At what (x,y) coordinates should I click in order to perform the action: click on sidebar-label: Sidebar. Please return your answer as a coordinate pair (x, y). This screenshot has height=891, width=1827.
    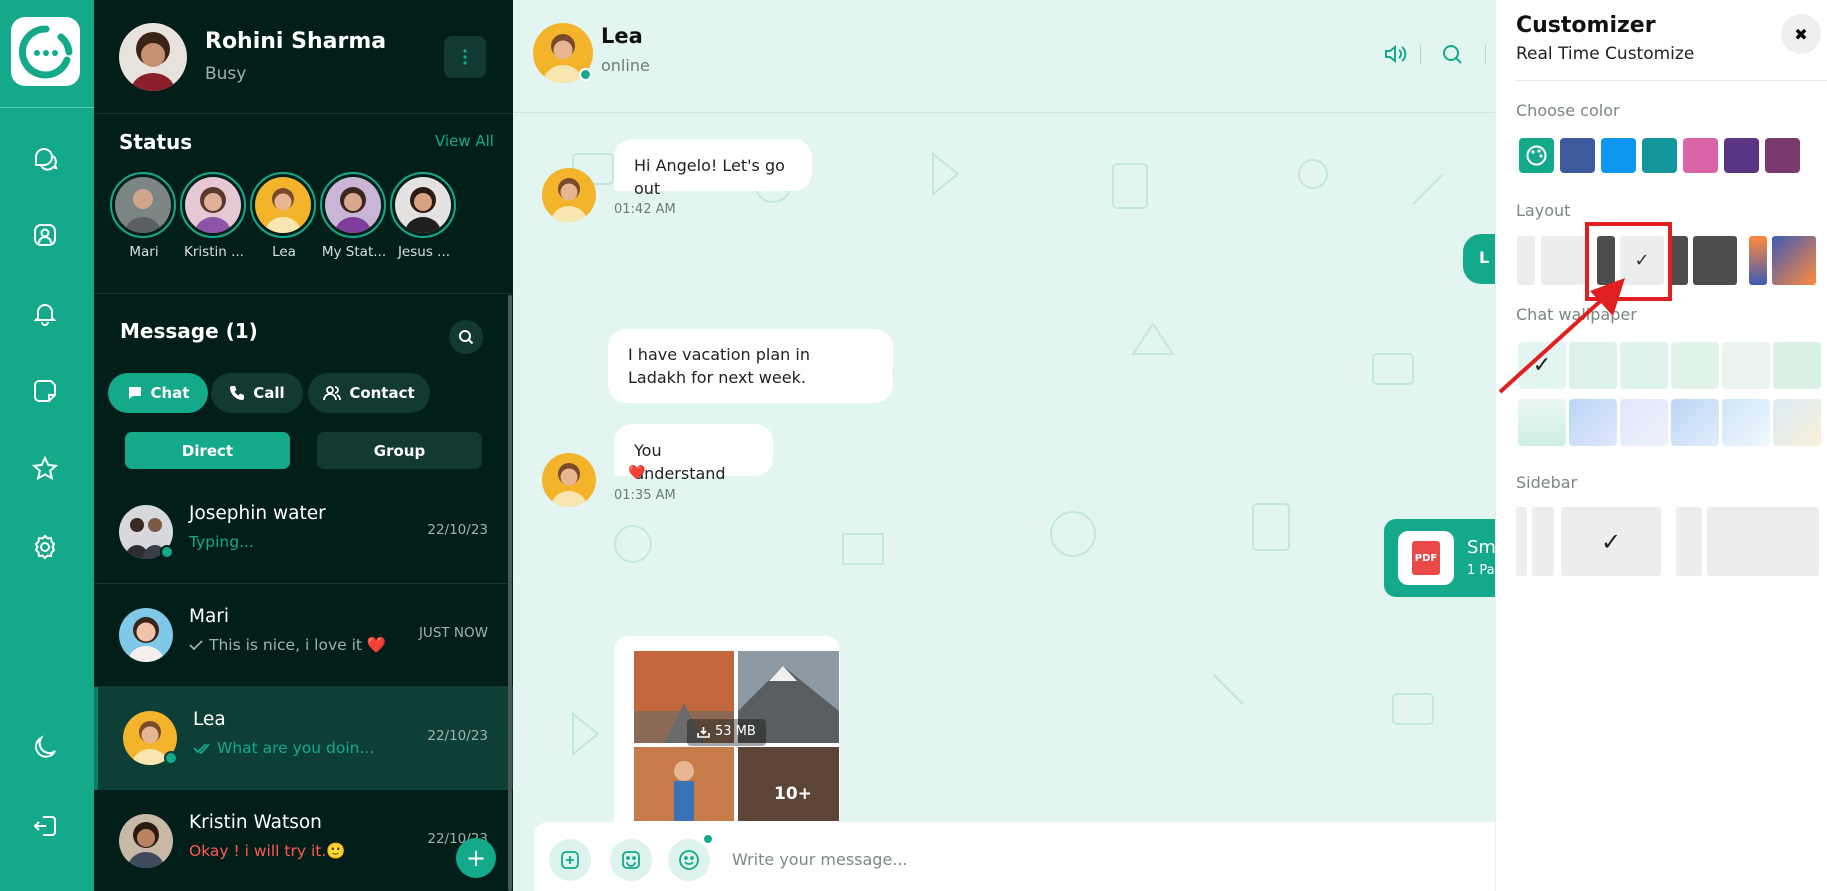
    Looking at the image, I should click on (1547, 482).